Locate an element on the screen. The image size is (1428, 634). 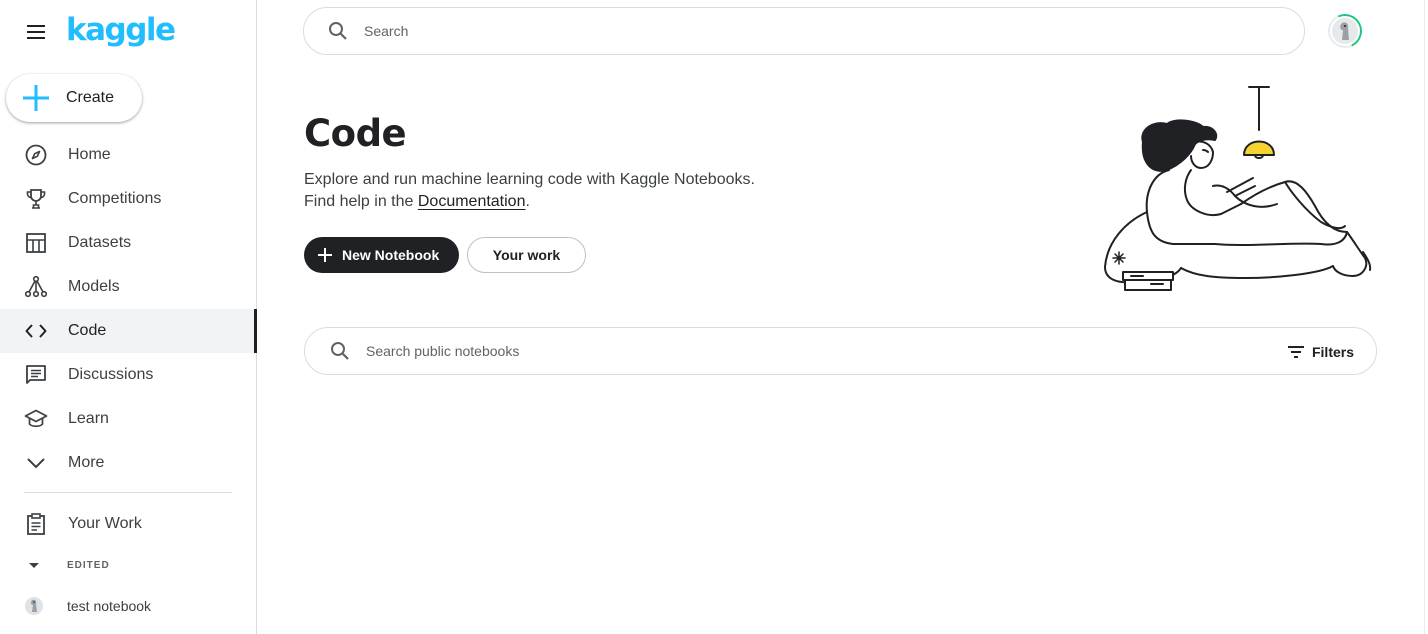
create-button: Create is located at coordinates (74, 98).